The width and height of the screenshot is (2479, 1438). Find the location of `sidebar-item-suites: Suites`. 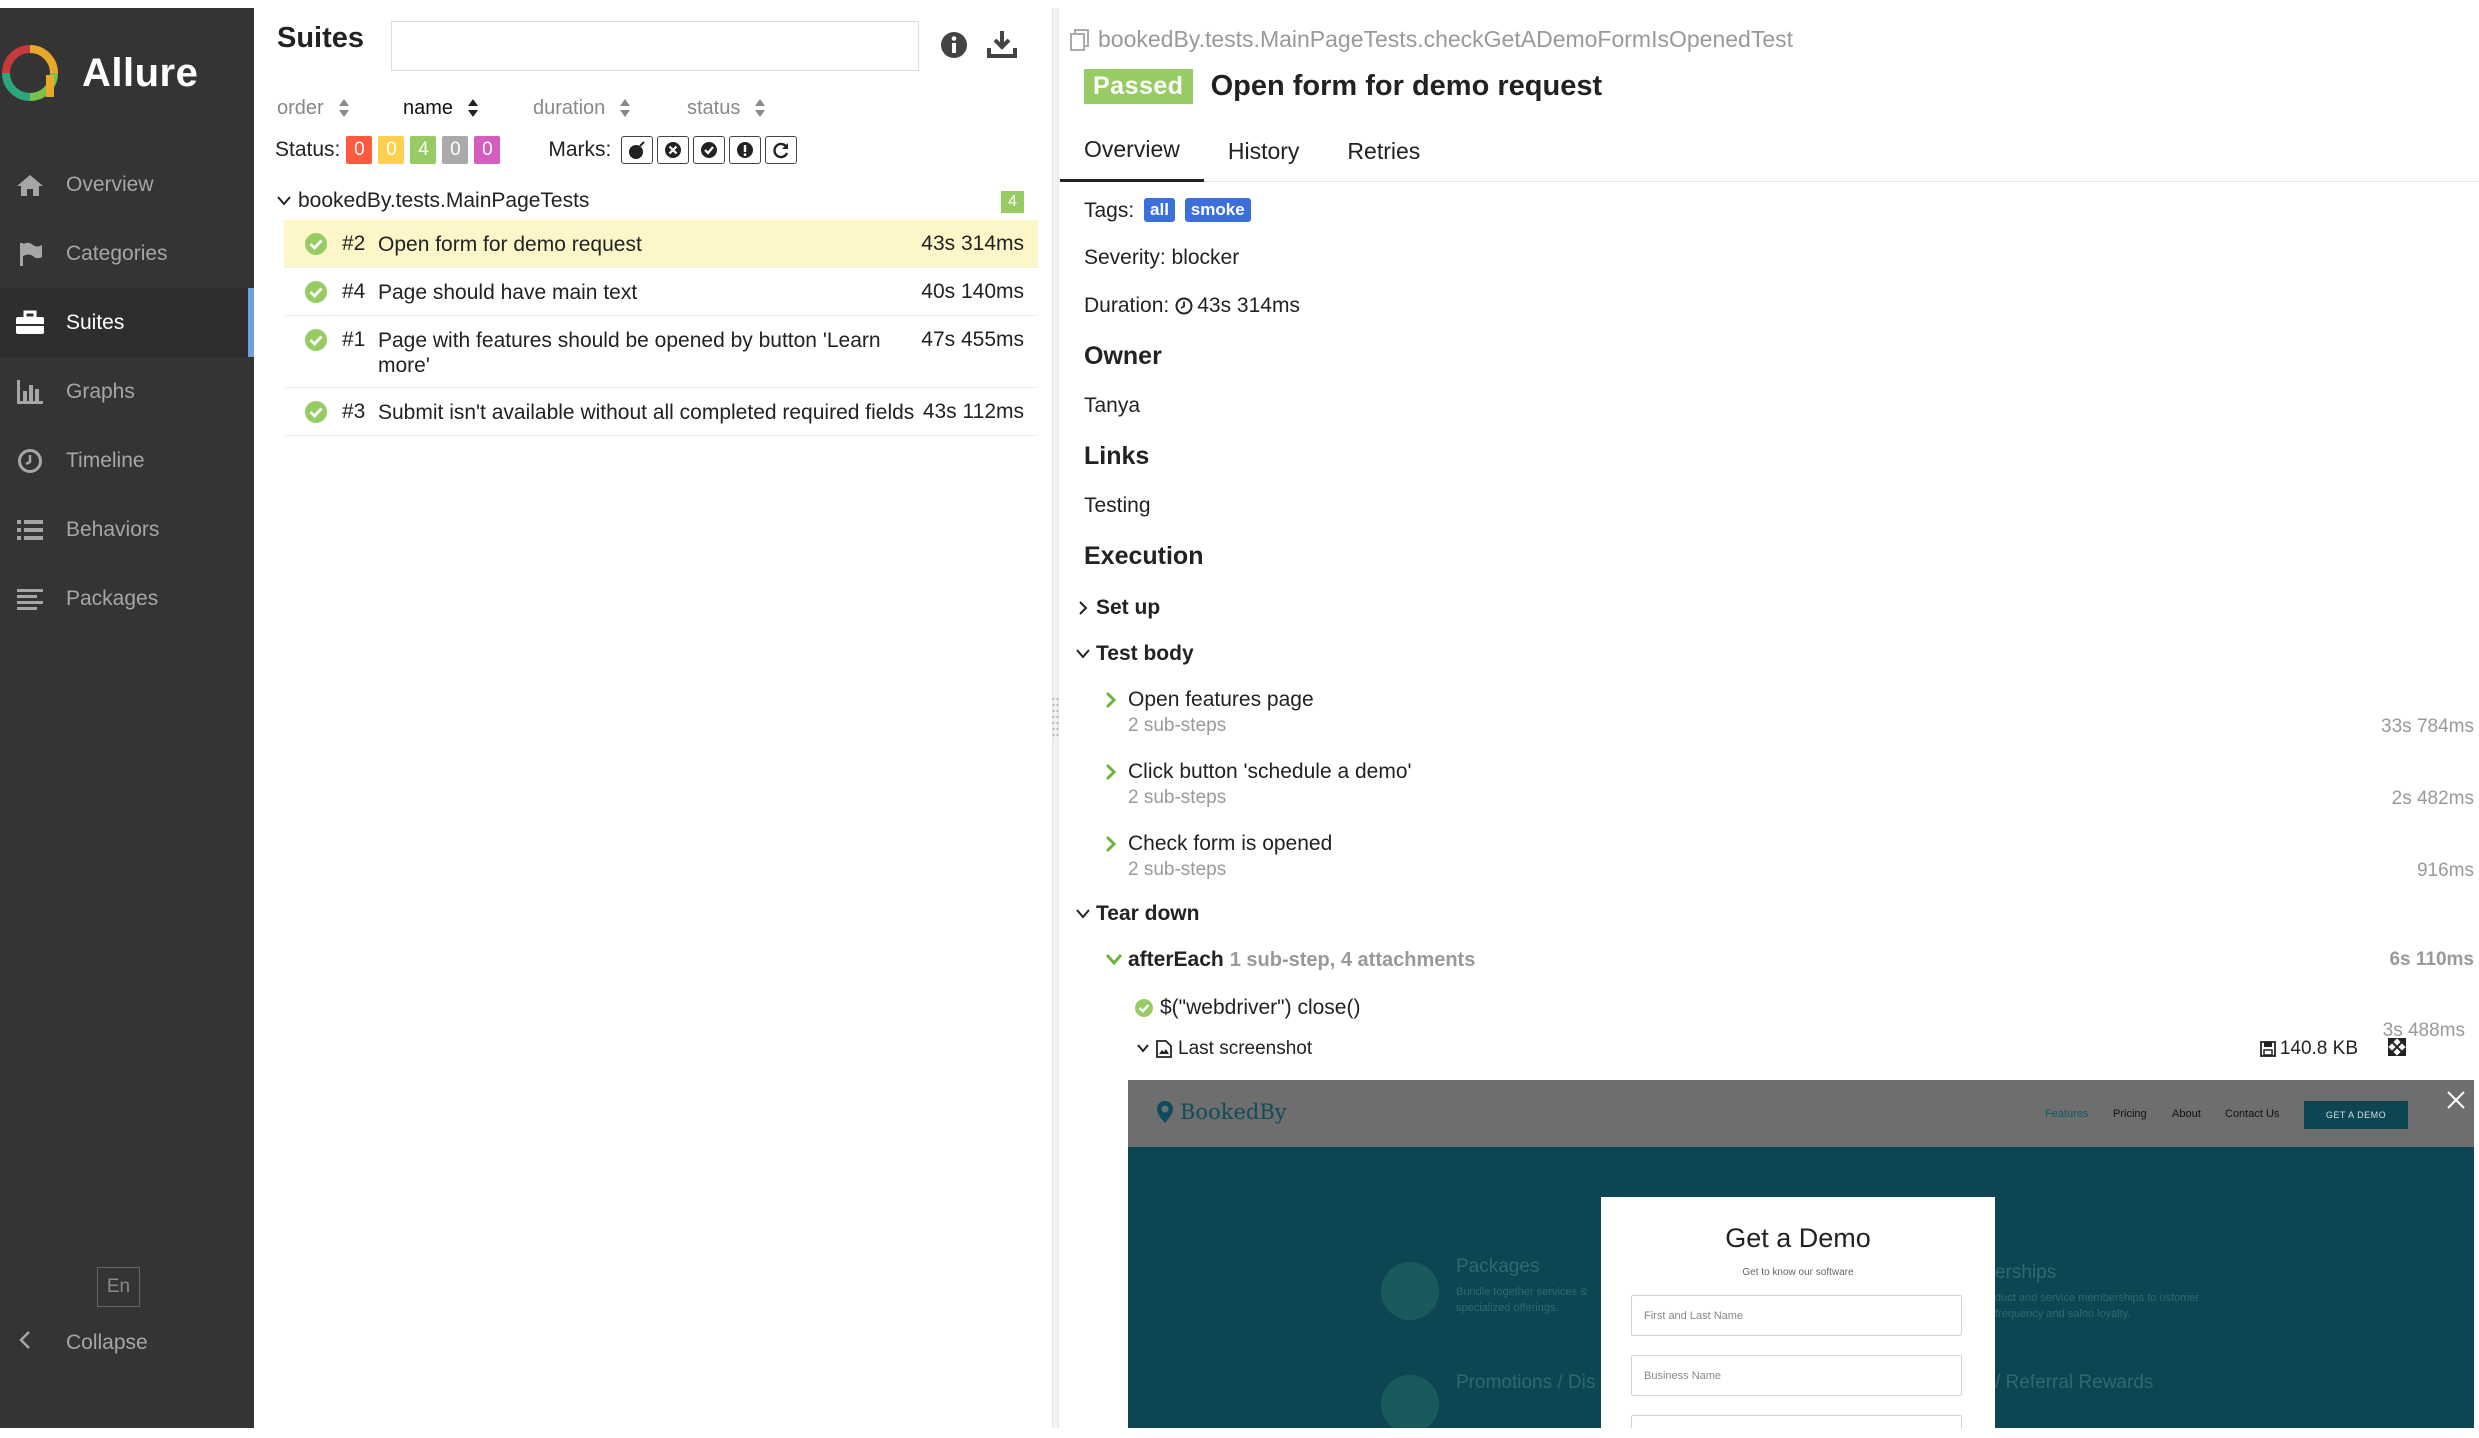

sidebar-item-suites: Suites is located at coordinates (127, 322).